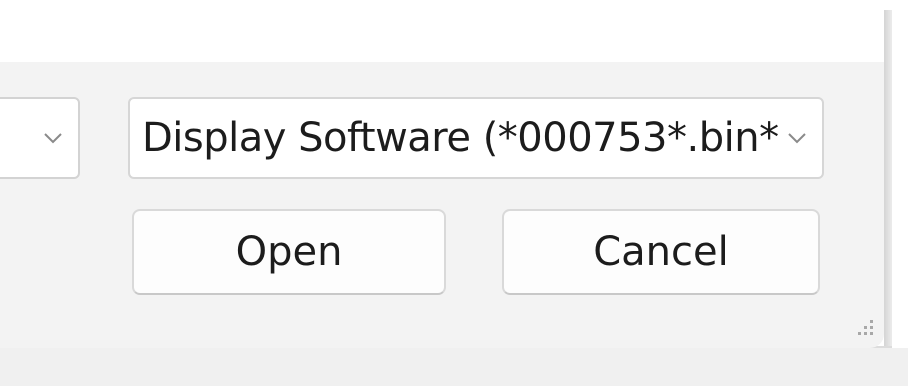  What do you see at coordinates (661, 252) in the screenshot?
I see `cancel-button: Cancel` at bounding box center [661, 252].